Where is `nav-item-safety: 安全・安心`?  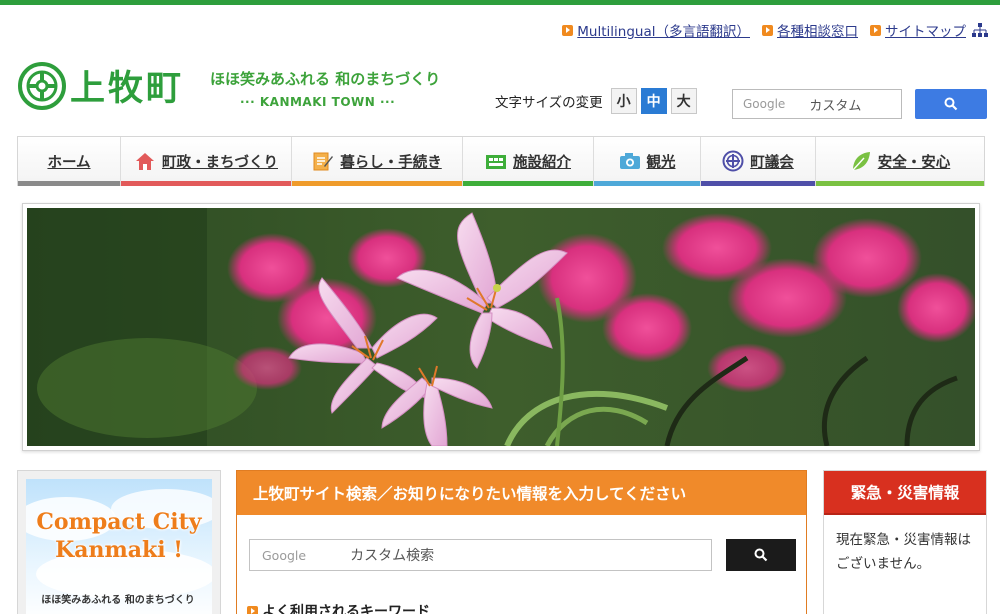
nav-item-safety: 安全・安心 is located at coordinates (900, 161).